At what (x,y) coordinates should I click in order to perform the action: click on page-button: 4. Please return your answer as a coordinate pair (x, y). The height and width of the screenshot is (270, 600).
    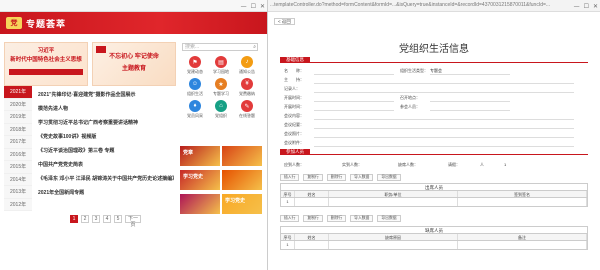
    Looking at the image, I should click on (107, 219).